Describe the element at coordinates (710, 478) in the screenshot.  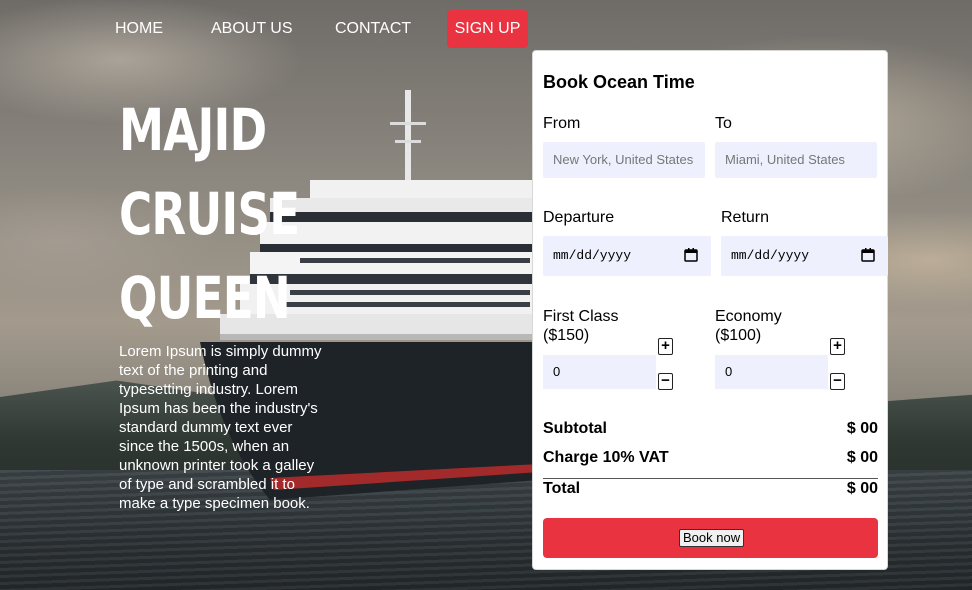
I see `summary-divider` at that location.